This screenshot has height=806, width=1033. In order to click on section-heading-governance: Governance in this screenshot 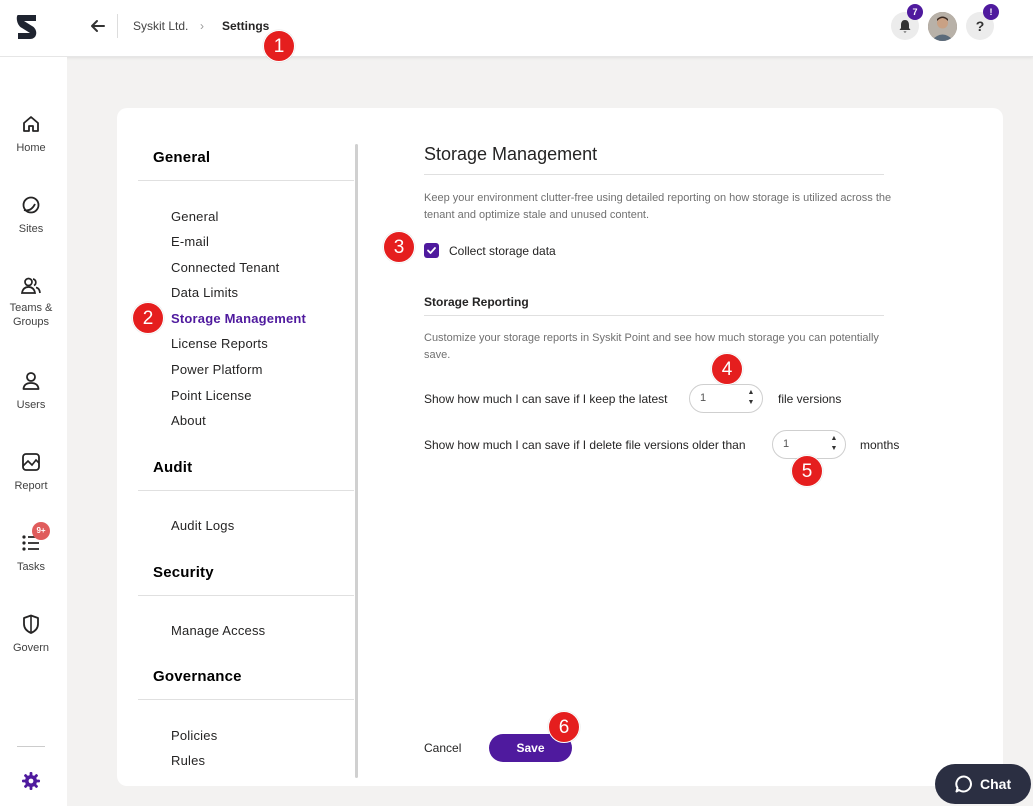, I will do `click(197, 676)`.